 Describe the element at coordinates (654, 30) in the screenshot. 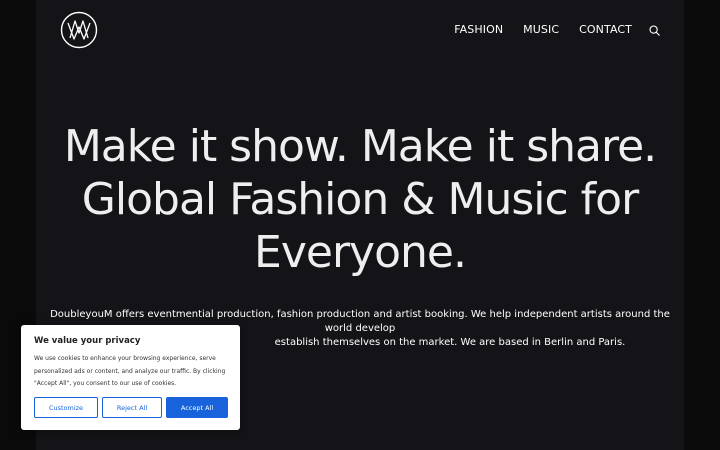

I see `search-icon` at that location.